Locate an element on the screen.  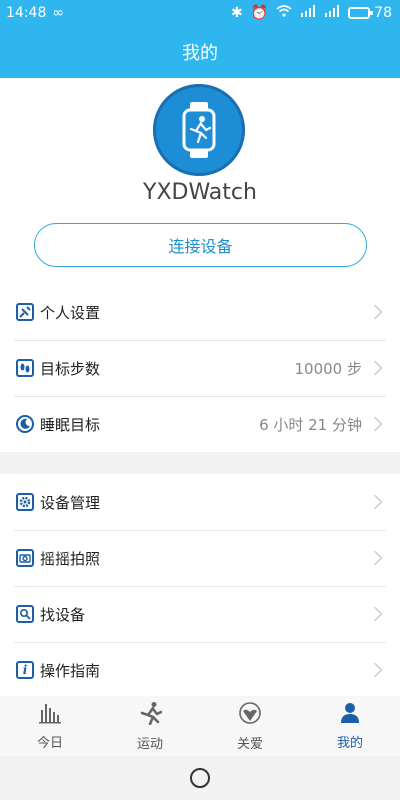
tab-today: 今日 is located at coordinates (50, 726).